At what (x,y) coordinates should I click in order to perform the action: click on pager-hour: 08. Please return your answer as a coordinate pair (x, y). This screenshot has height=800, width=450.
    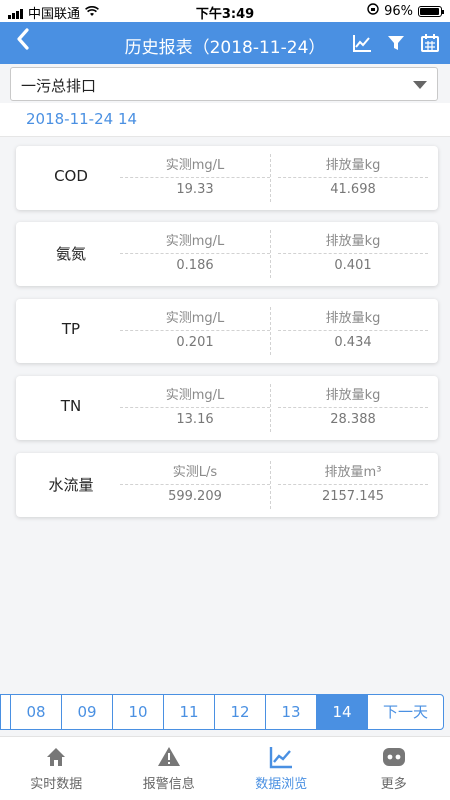
    Looking at the image, I should click on (36, 712).